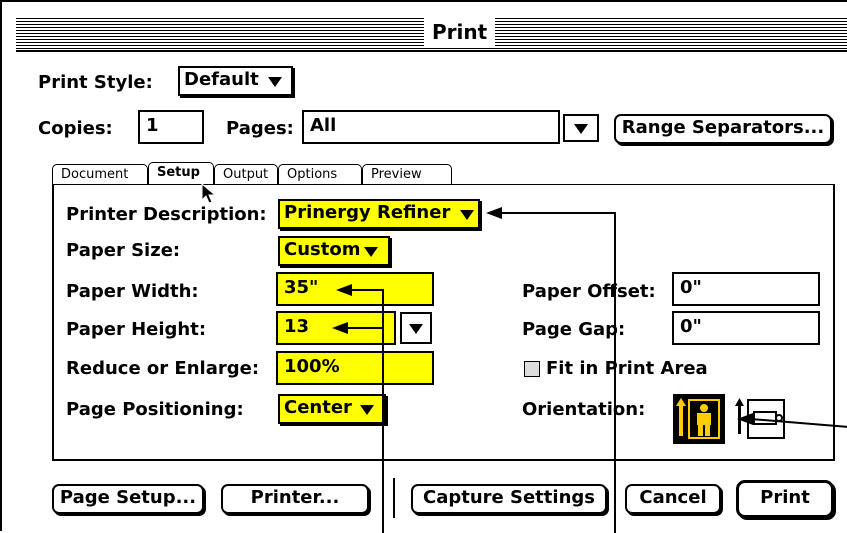 The image size is (847, 533). Describe the element at coordinates (155, 409) in the screenshot. I see `page-positioning-label: Page Positioning:` at that location.